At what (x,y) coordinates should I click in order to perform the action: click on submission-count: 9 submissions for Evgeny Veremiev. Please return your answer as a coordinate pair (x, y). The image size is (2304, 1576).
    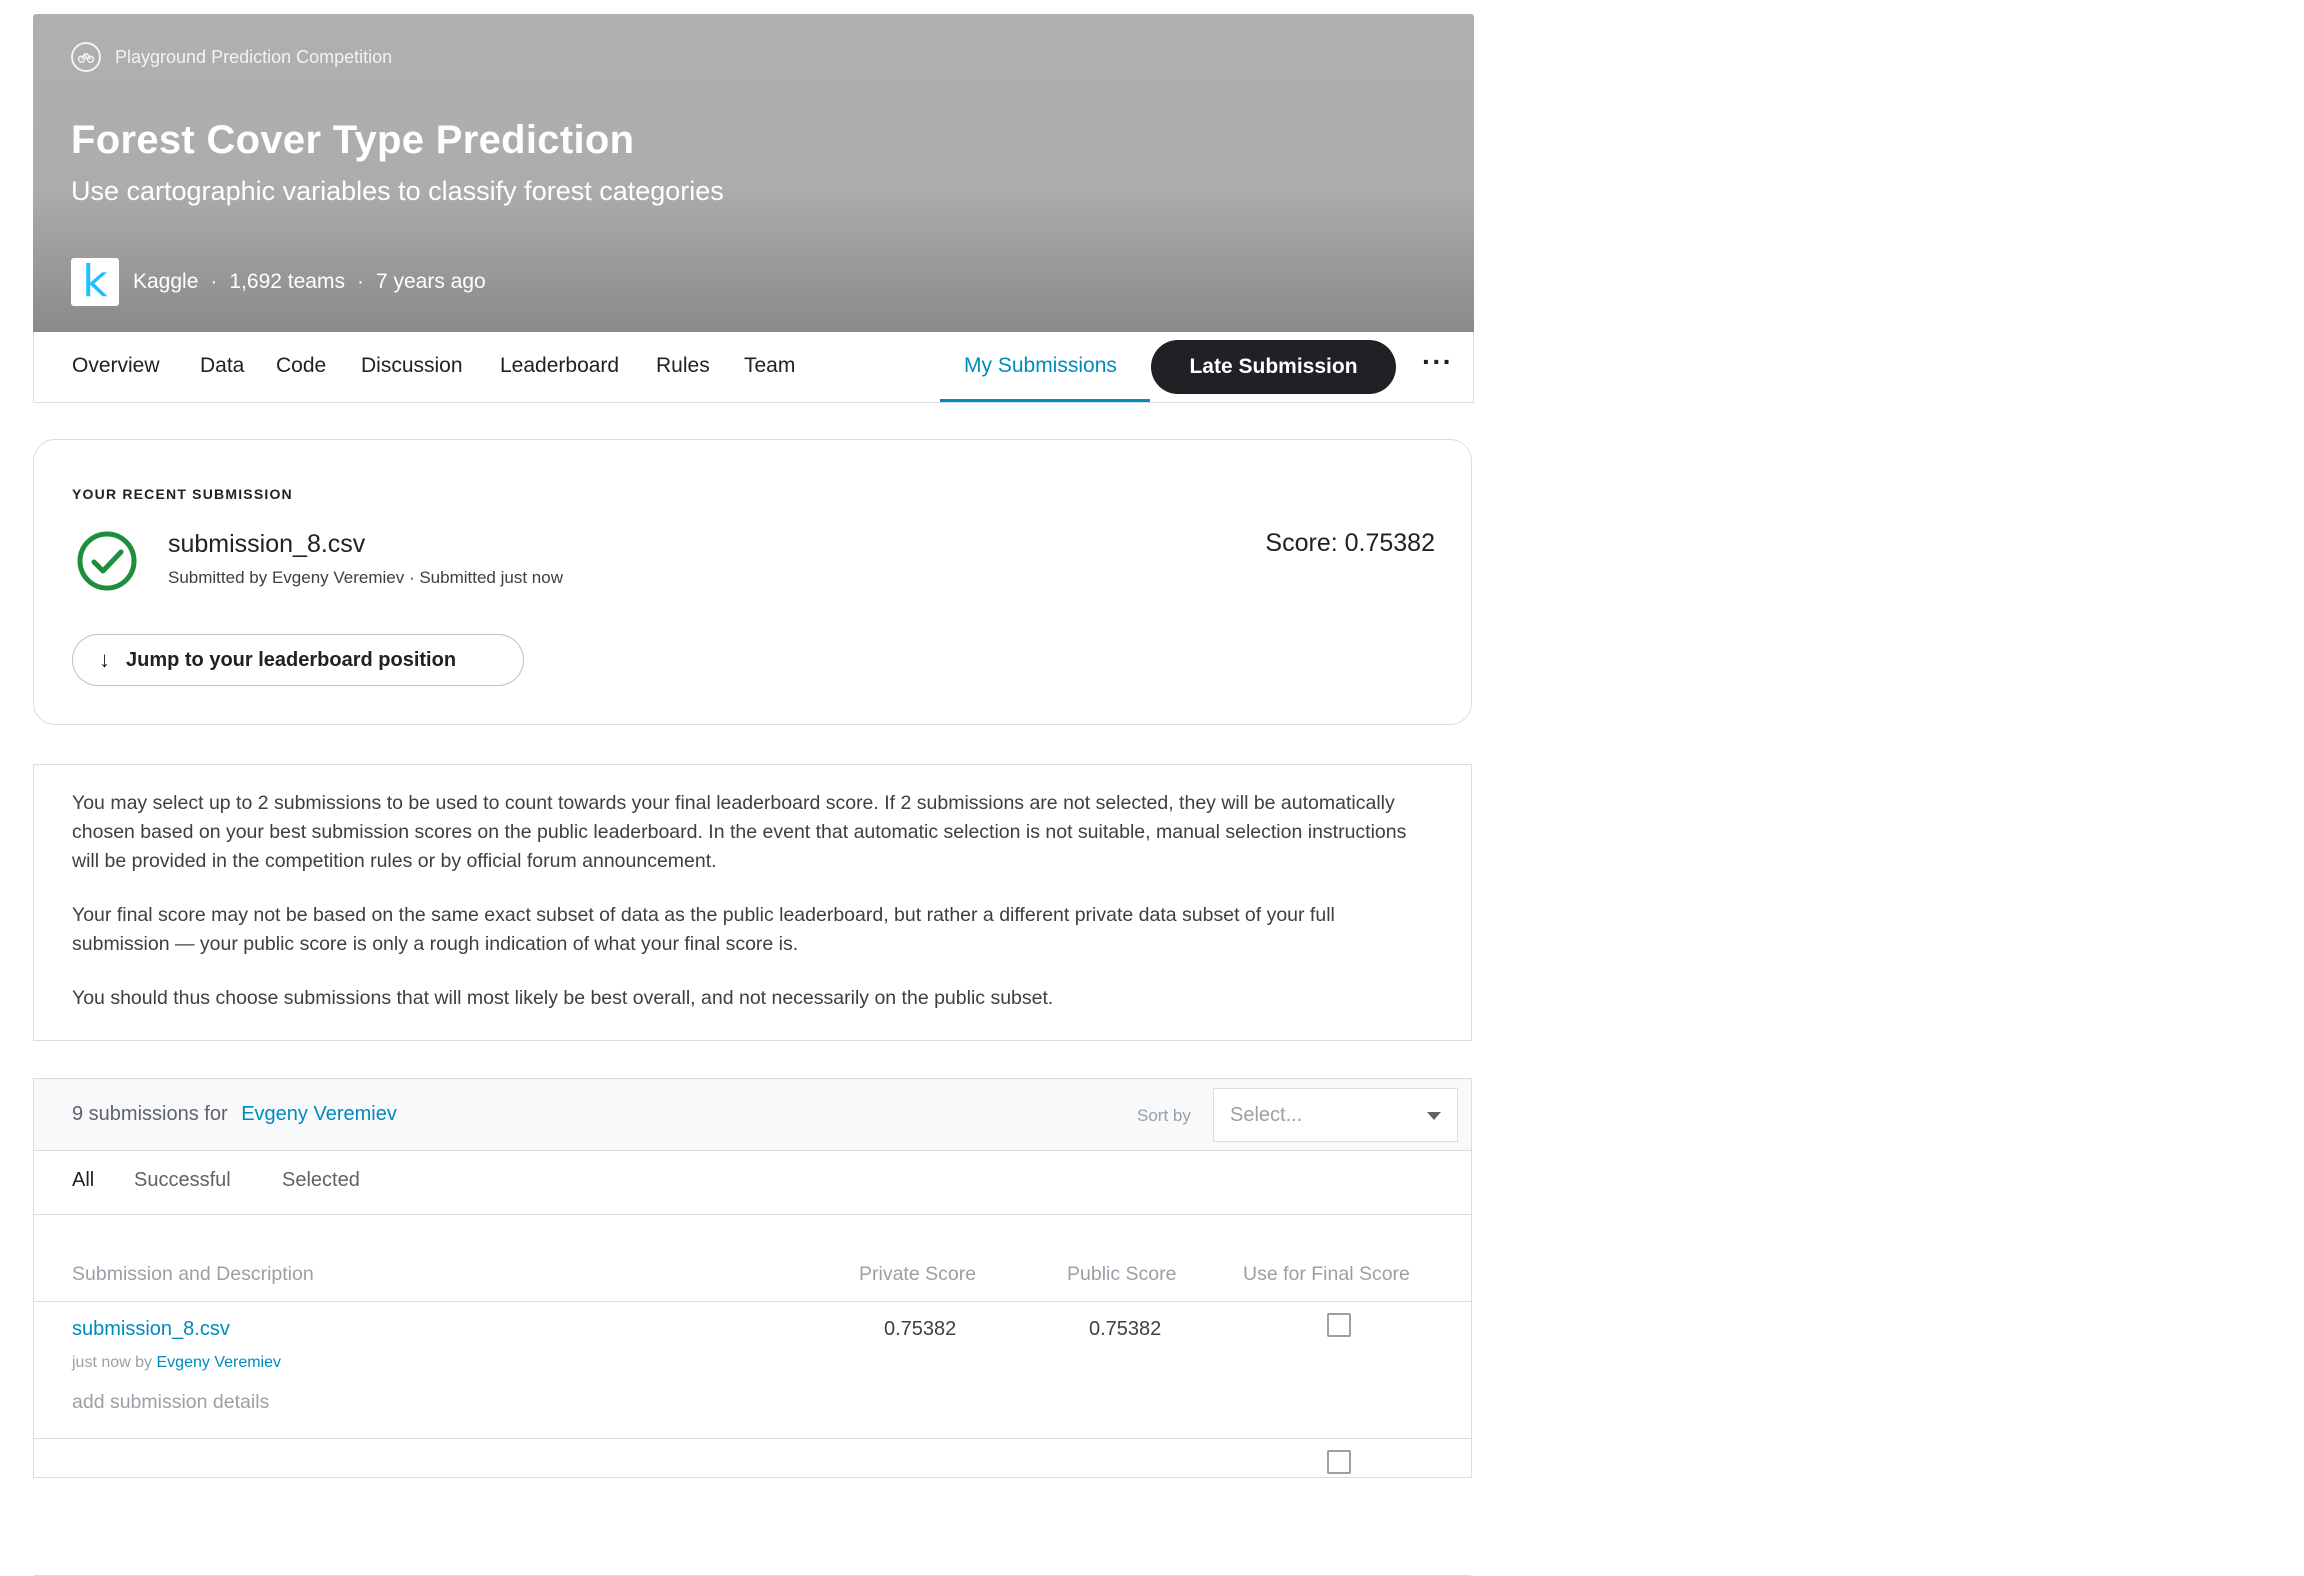
    Looking at the image, I should click on (234, 1114).